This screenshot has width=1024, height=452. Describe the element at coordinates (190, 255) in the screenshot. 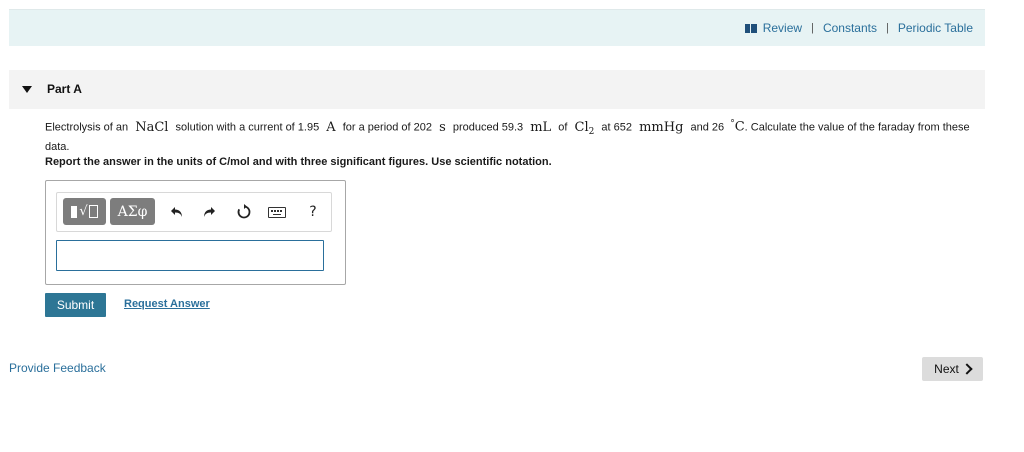

I see `answer-input` at that location.